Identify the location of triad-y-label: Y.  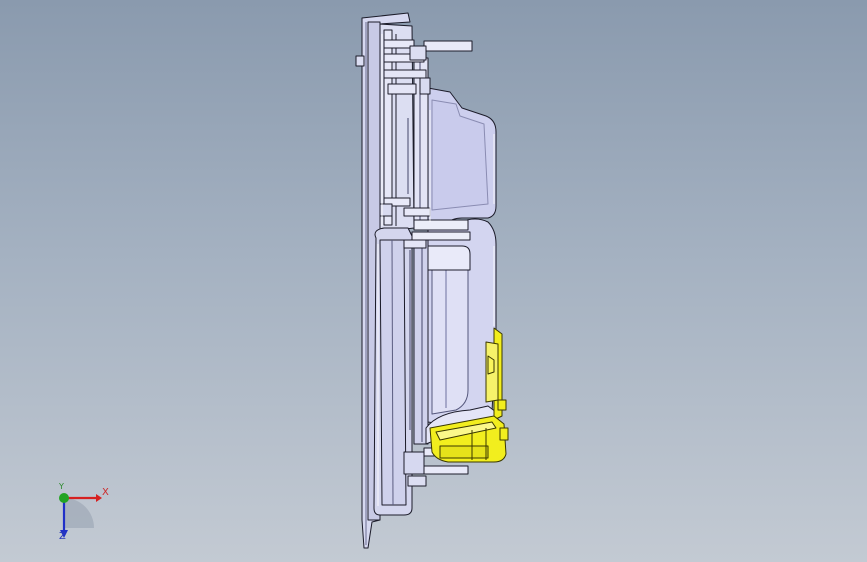
(61, 486).